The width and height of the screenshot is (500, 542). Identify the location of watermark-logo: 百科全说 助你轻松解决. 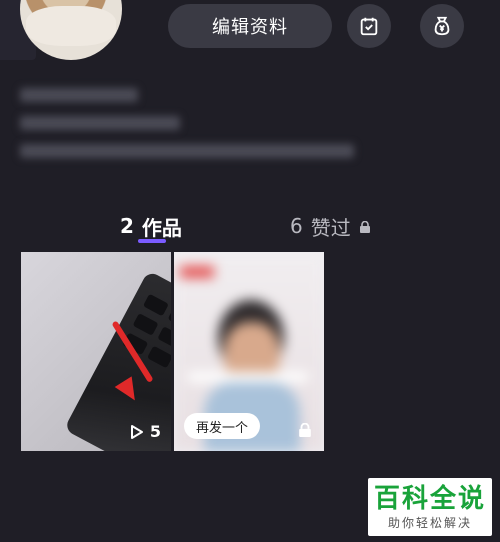
(430, 507).